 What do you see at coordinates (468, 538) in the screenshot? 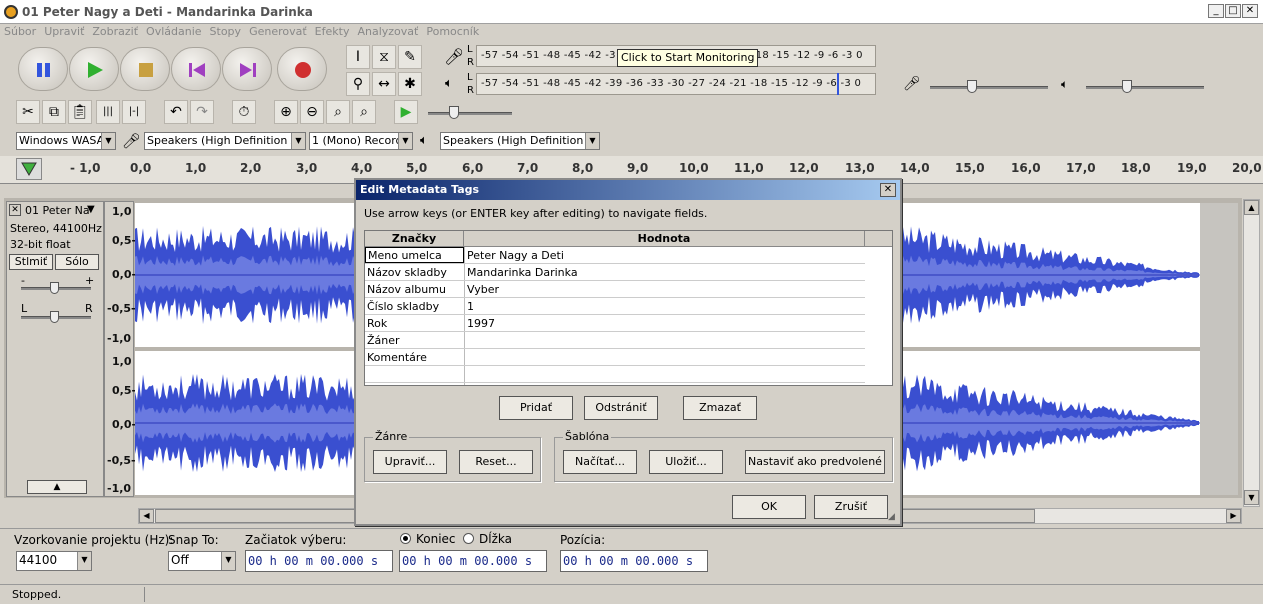
I see `length-radio` at bounding box center [468, 538].